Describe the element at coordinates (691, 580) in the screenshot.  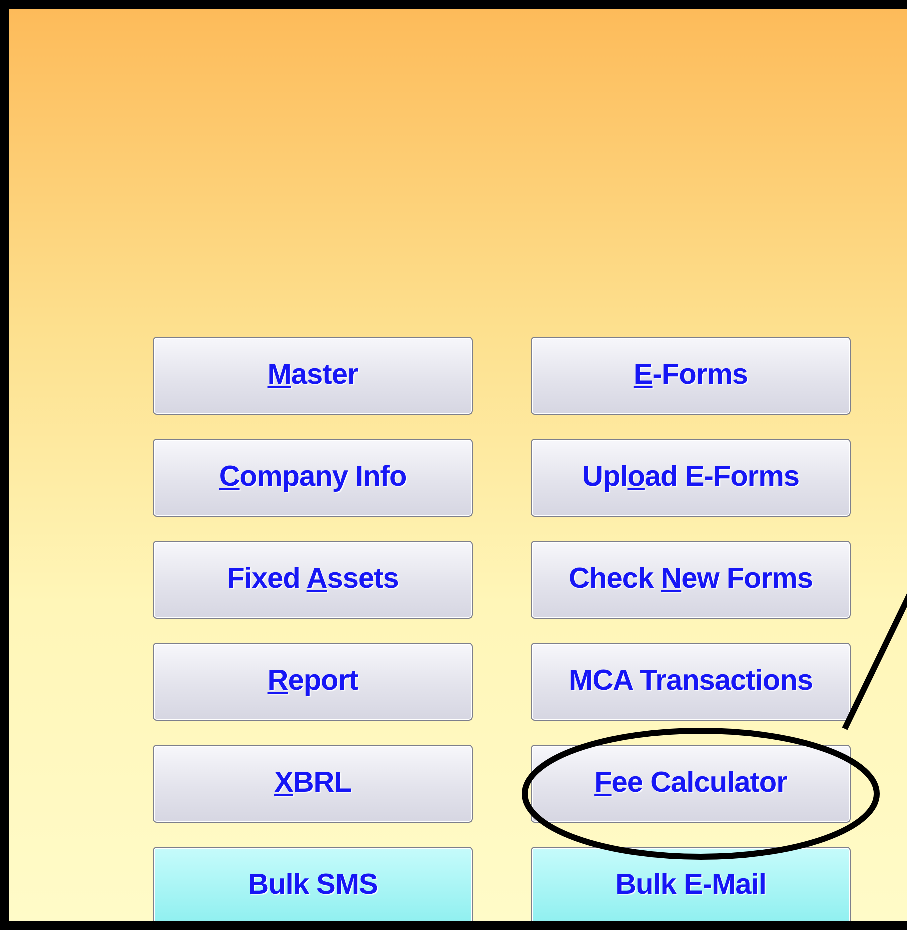
I see `menu-button: Check New Forms` at that location.